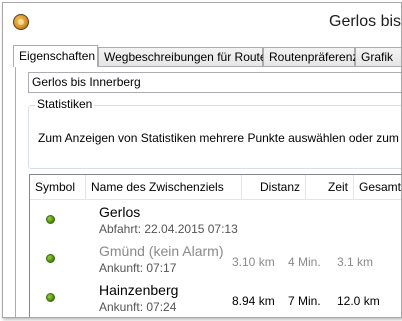 Image resolution: width=402 pixels, height=321 pixels. Describe the element at coordinates (65, 104) in the screenshot. I see `statistics-label: Statistiken` at that location.